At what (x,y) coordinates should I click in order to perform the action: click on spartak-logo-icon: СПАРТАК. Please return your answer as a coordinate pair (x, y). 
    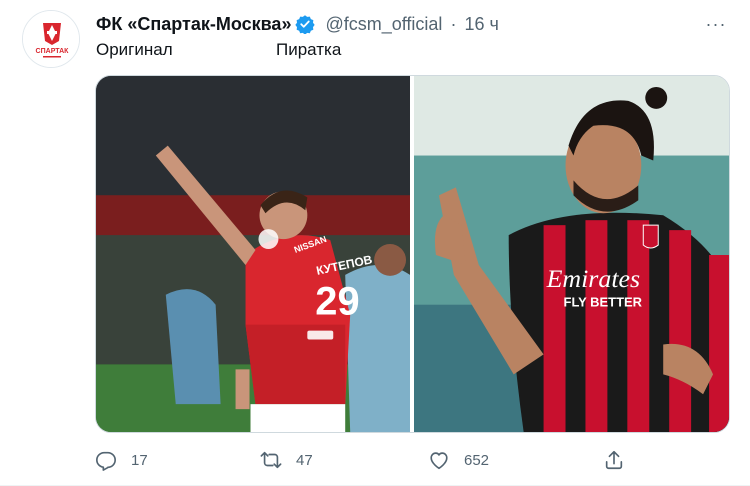
    Looking at the image, I should click on (51, 39).